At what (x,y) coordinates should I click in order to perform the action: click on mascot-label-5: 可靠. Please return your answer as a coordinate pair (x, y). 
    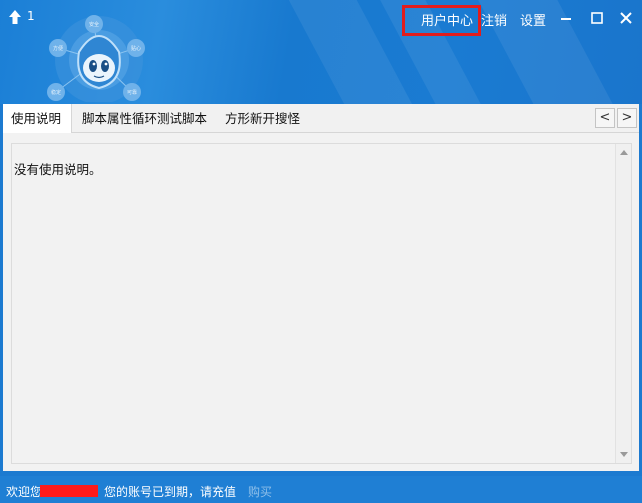
    Looking at the image, I should click on (132, 92).